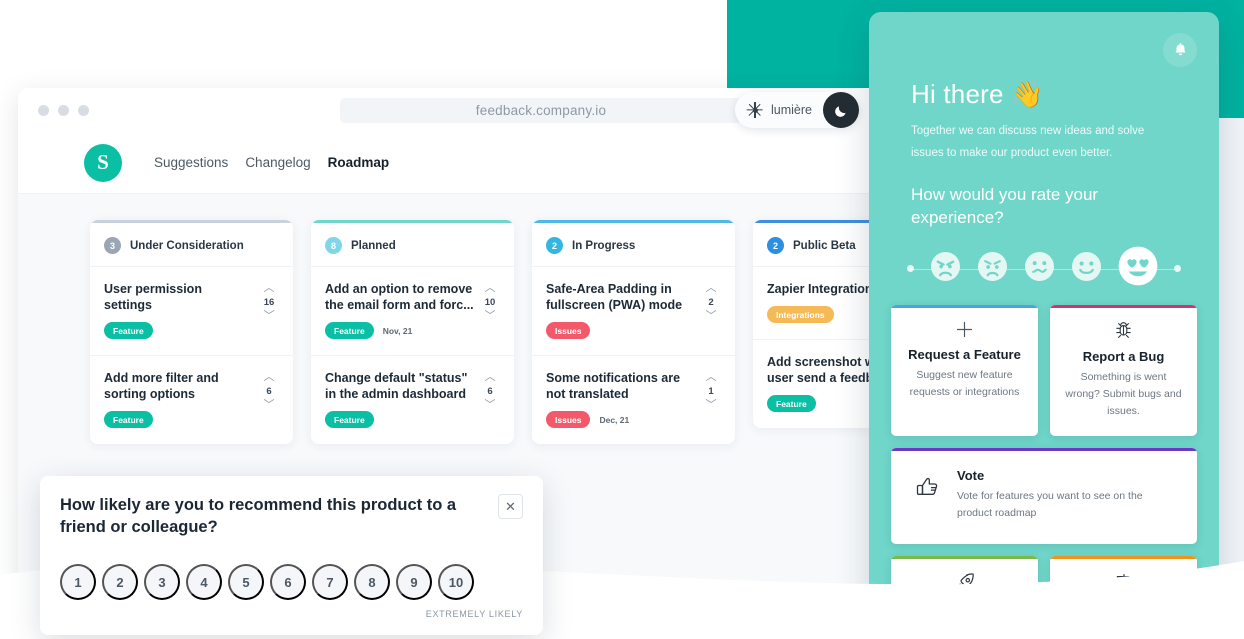 This screenshot has height=639, width=1244. What do you see at coordinates (277, 162) in the screenshot?
I see `nav-changelog: Changelog` at bounding box center [277, 162].